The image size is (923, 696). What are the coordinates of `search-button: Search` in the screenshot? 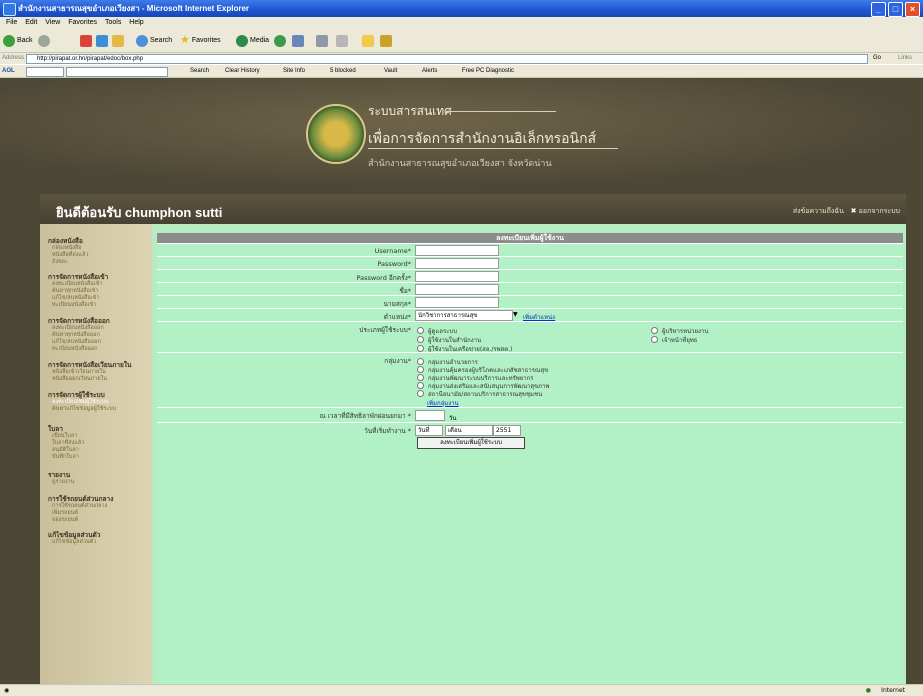 It's located at (154, 40).